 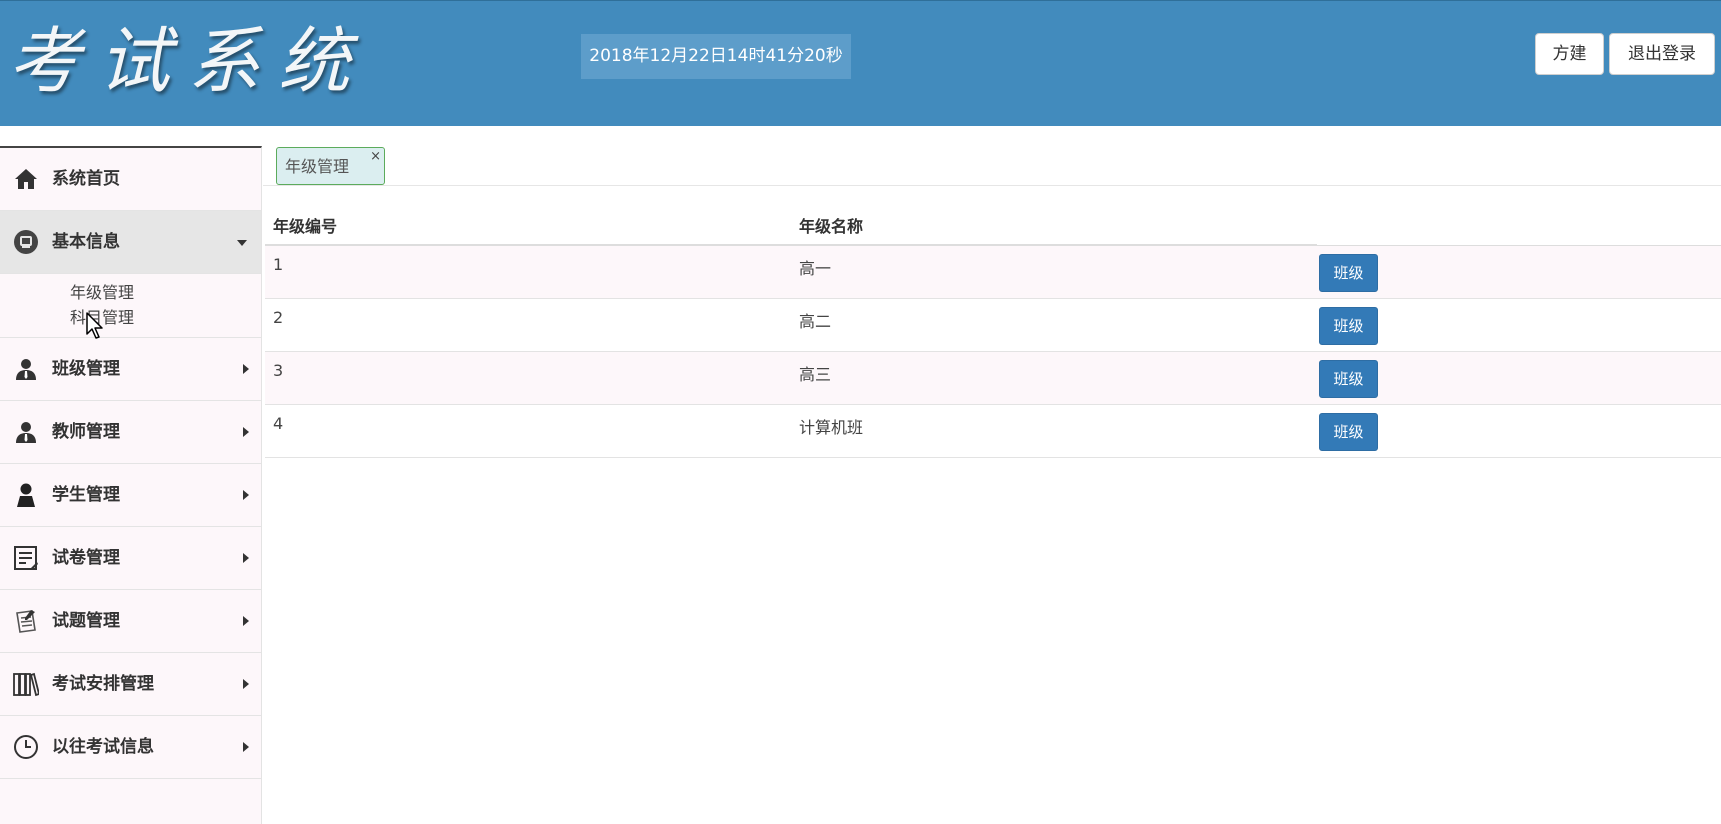 I want to click on sidebar-item-label: 基本信息, so click(x=86, y=242).